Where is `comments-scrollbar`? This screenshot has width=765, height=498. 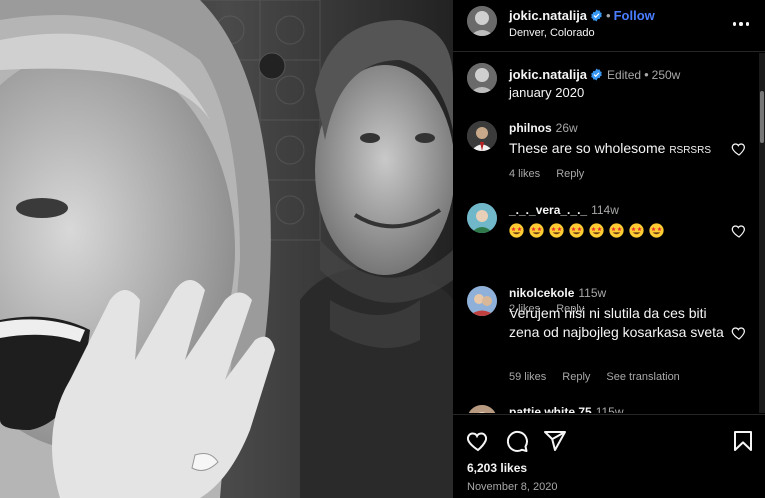 comments-scrollbar is located at coordinates (762, 233).